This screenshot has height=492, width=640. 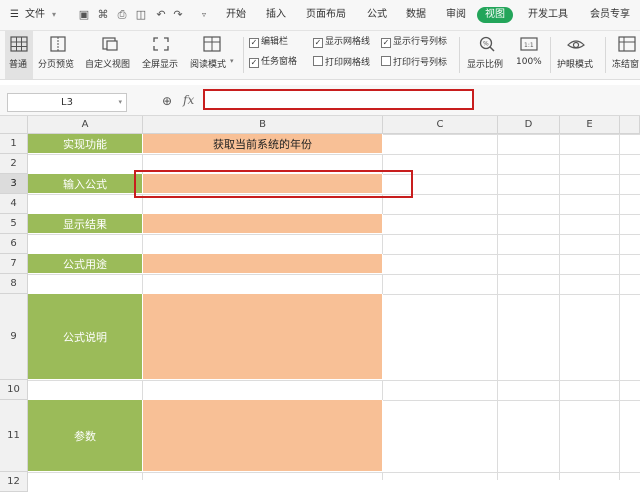 I want to click on tab-insert: 插入, so click(x=276, y=15).